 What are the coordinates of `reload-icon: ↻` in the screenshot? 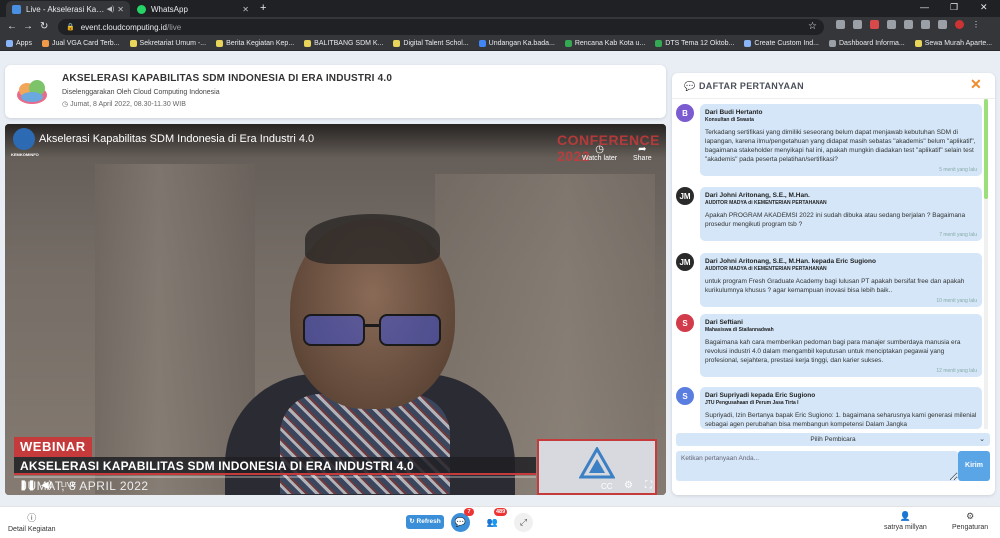 It's located at (44, 26).